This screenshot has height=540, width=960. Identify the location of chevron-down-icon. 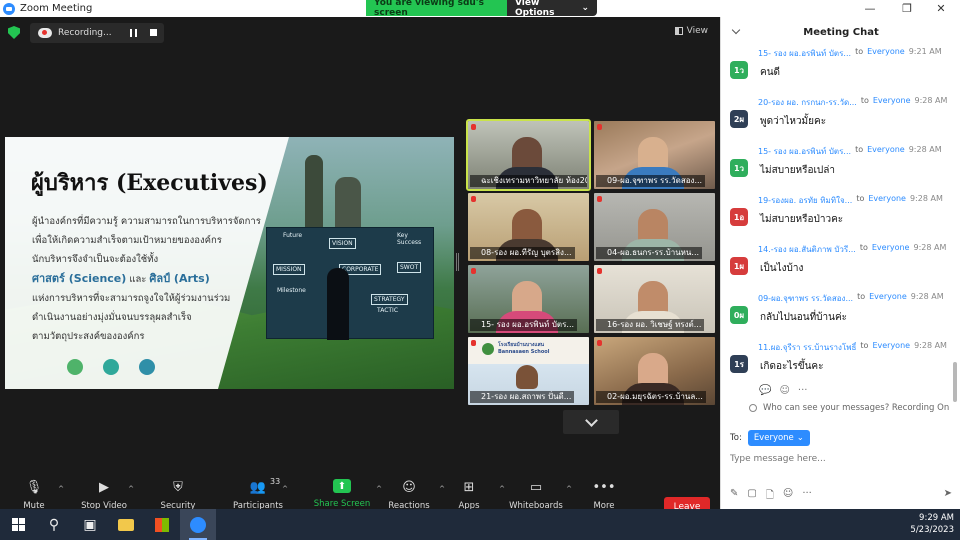
(736, 30).